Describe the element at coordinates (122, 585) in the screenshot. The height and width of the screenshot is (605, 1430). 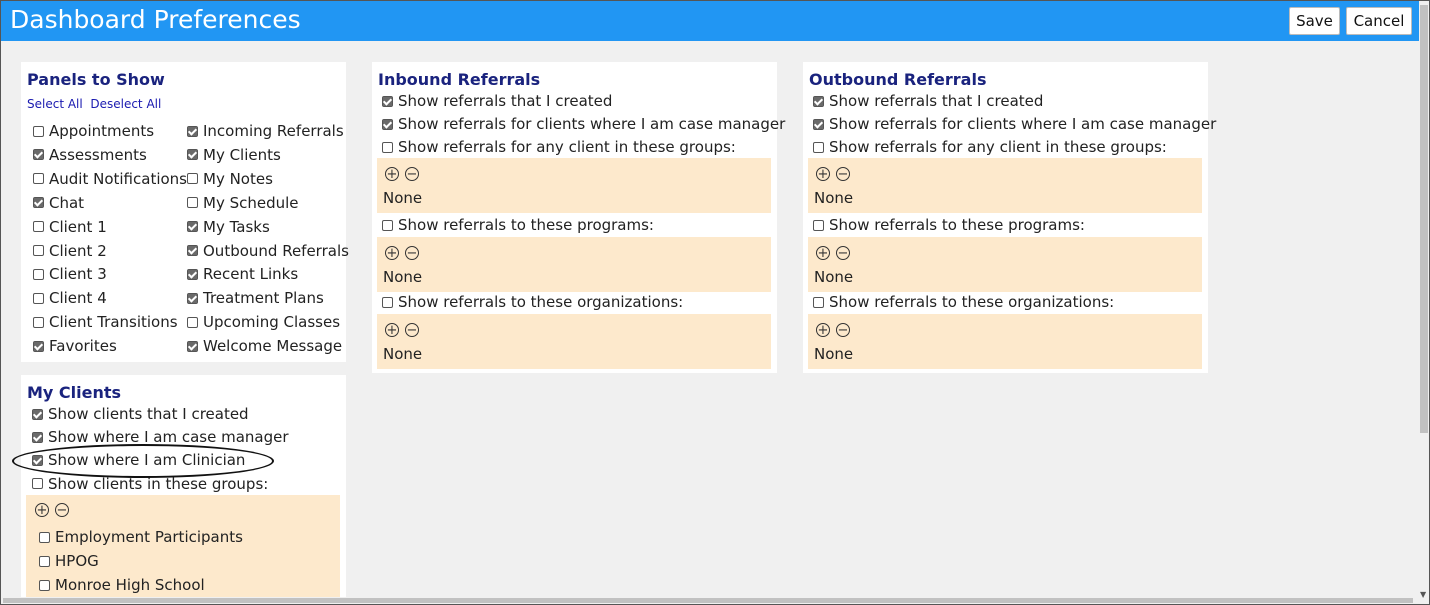
I see `group-option: Monroe High School` at that location.